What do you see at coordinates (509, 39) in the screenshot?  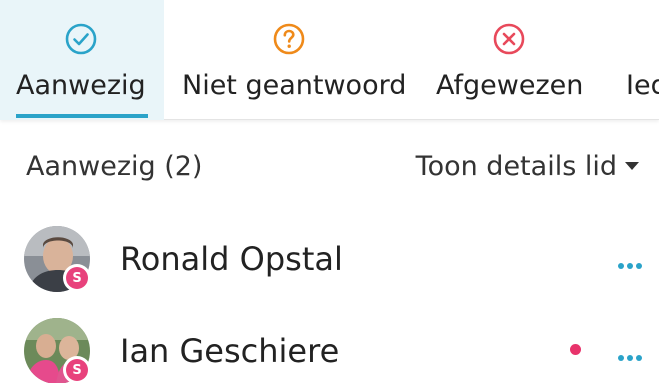 I see `x-circle-icon` at bounding box center [509, 39].